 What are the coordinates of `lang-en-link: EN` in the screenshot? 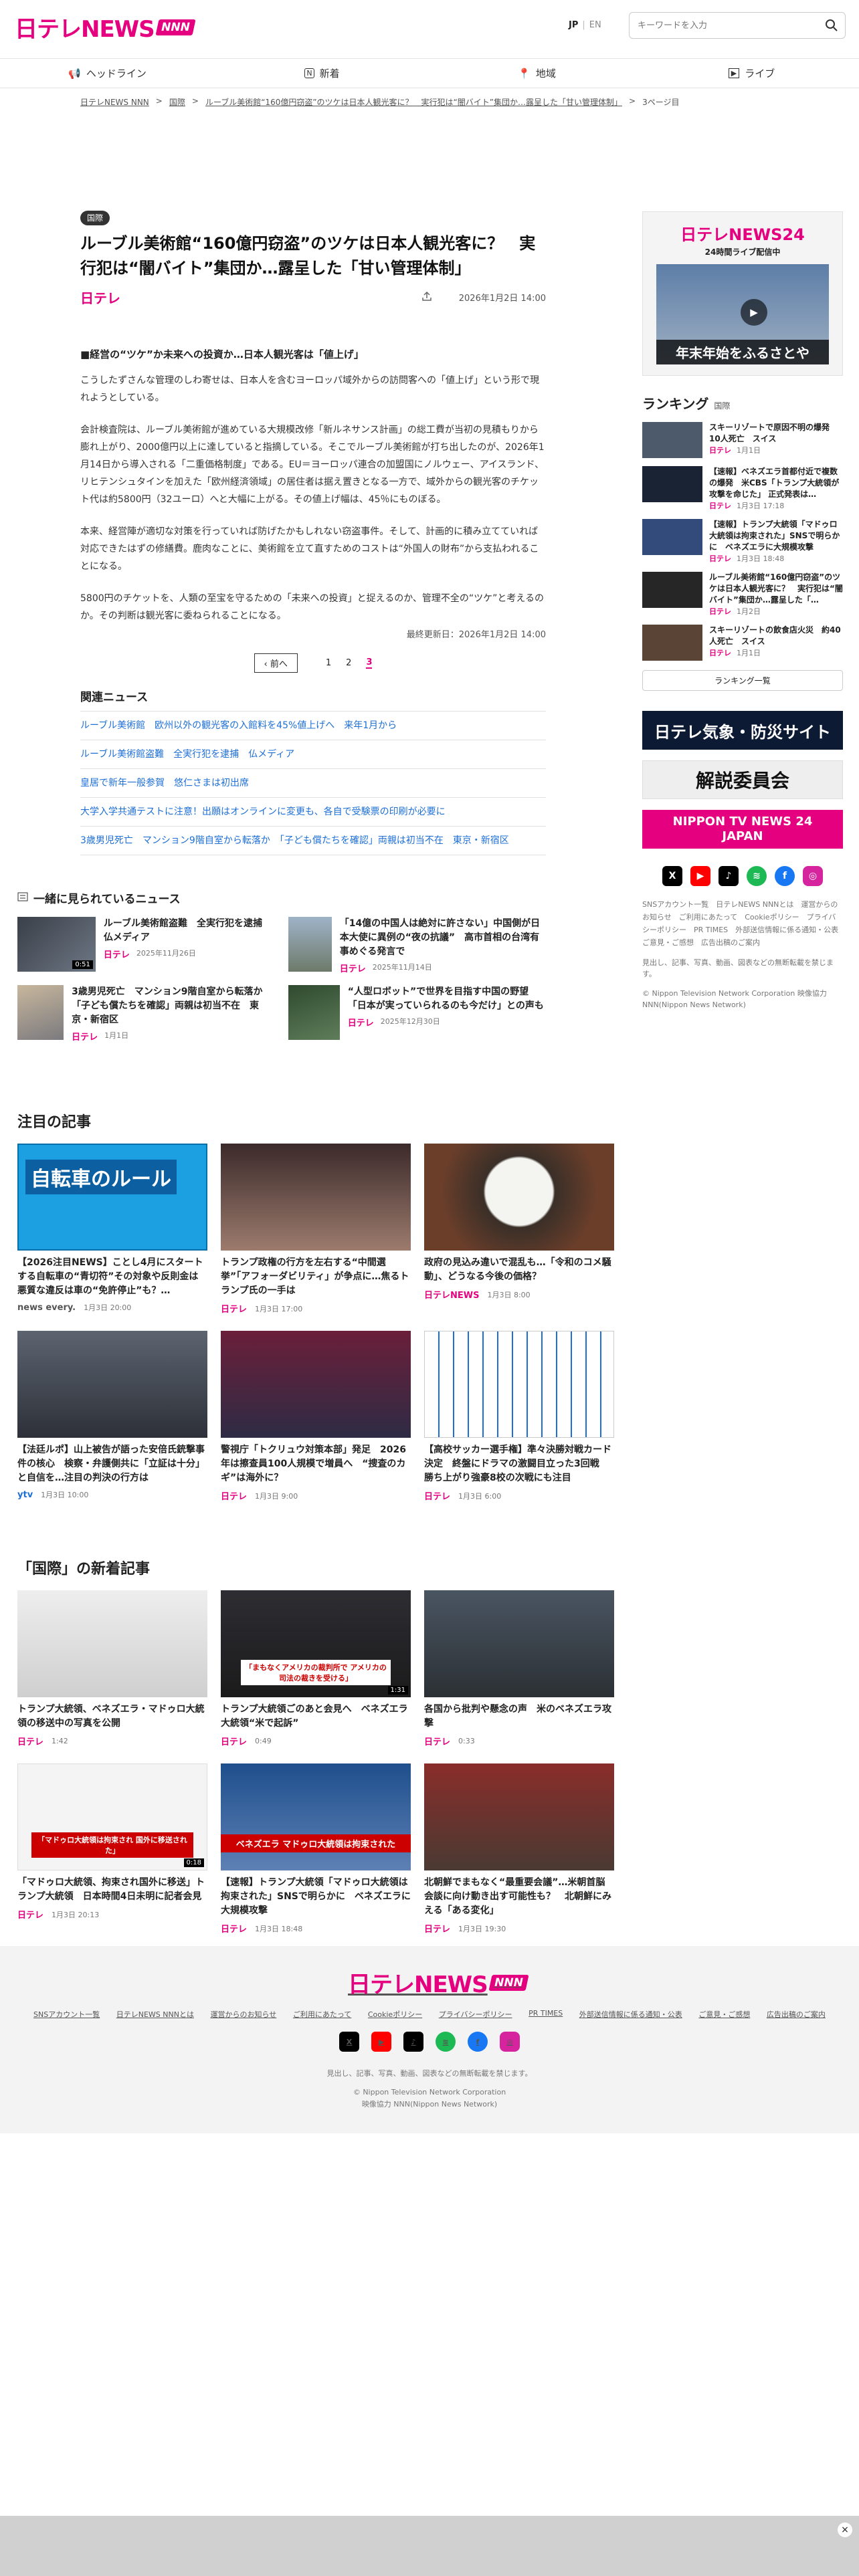 It's located at (595, 25).